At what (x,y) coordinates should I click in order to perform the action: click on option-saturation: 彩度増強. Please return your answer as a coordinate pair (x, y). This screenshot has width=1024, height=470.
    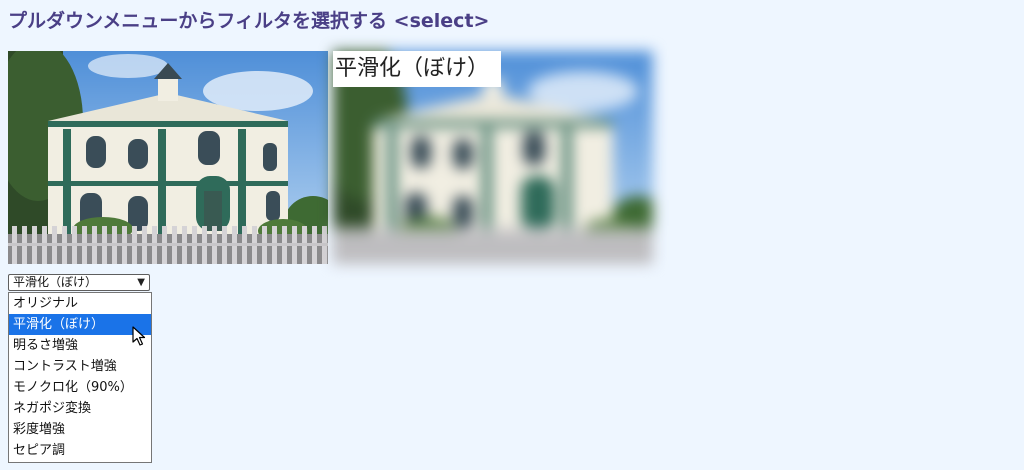
    Looking at the image, I should click on (80, 429).